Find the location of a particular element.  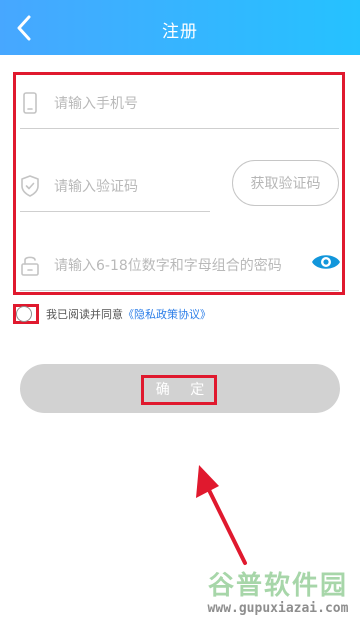

password-input: 请输入6-18位数字和字母组合的密码 is located at coordinates (168, 265).